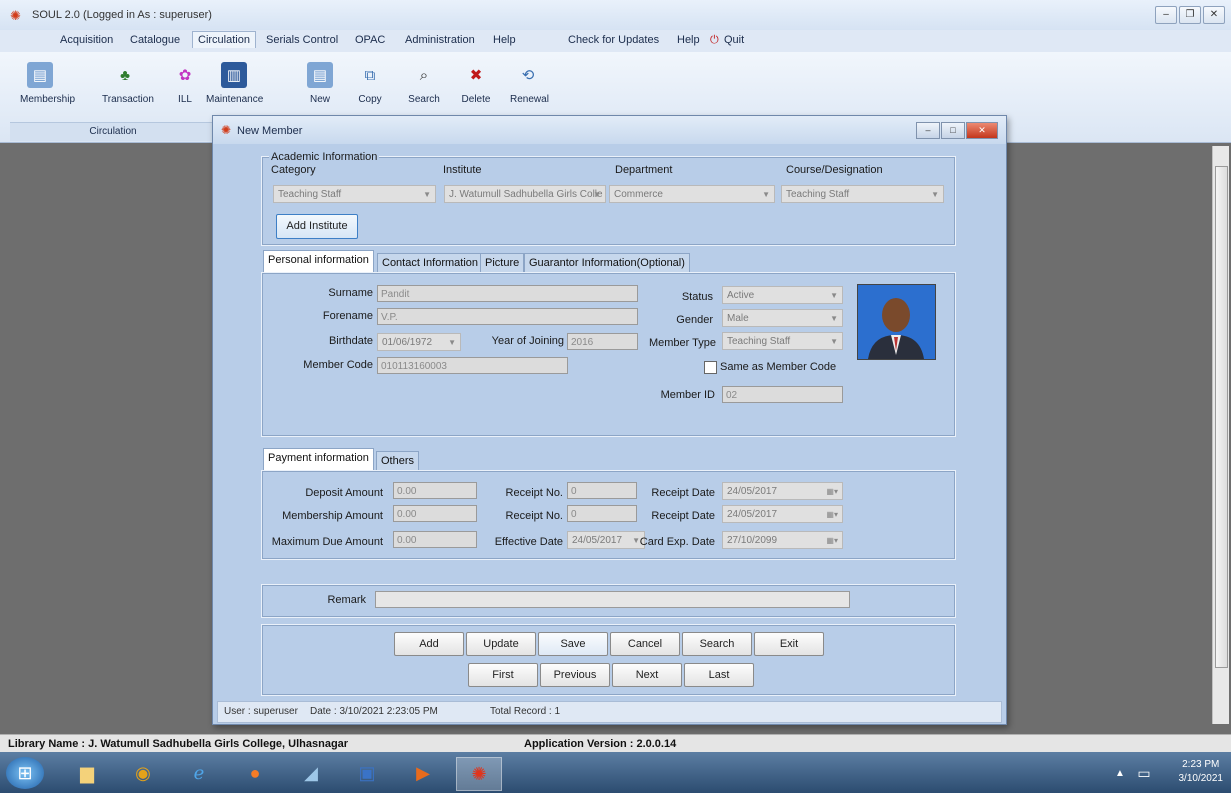  I want to click on receipt-date-picker-2: 24/05/2017 ▦▾, so click(782, 514).